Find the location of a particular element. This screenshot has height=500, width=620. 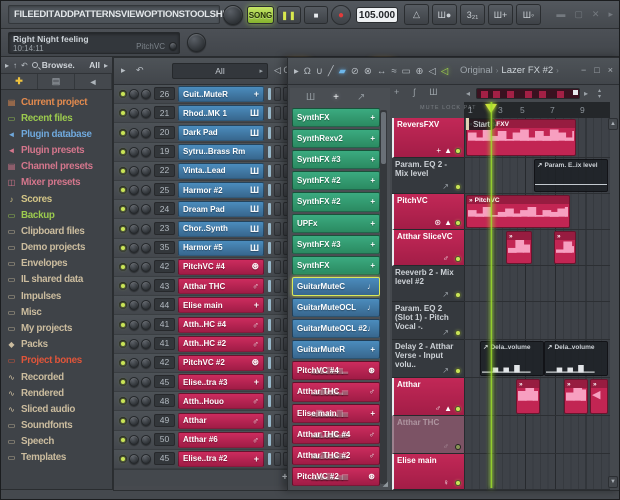

track-atthar-thc: Atthar THC ♂ is located at coordinates (428, 435).